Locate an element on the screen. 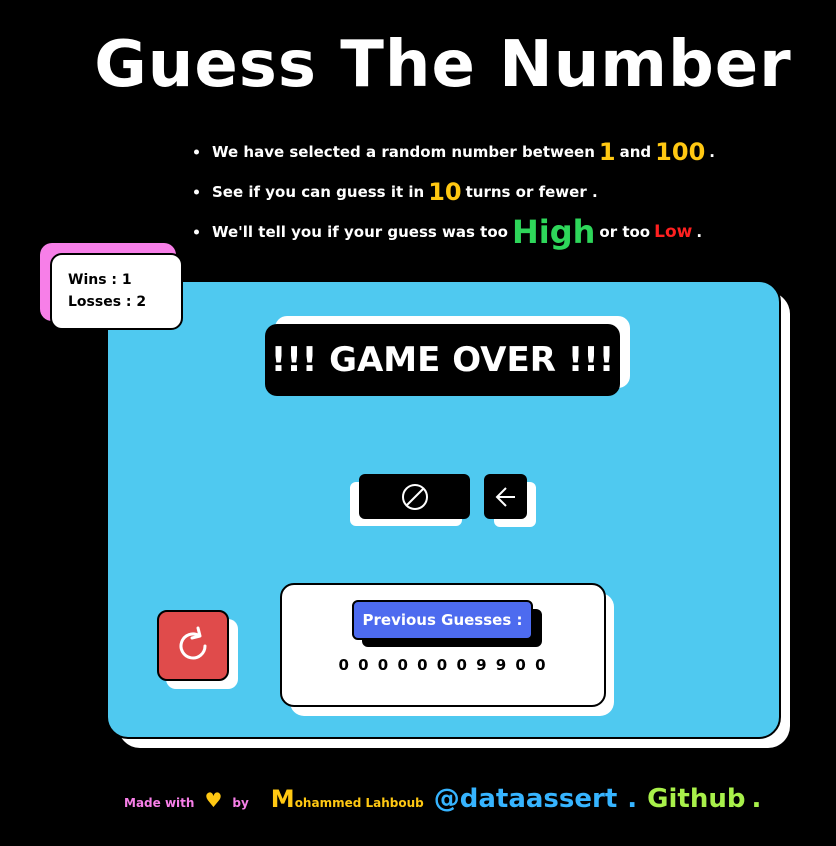  guess-input is located at coordinates (414, 496).